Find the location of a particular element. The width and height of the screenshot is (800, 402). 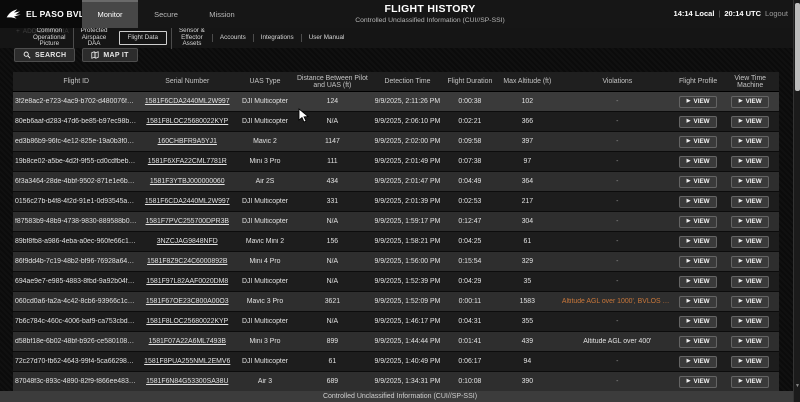

detection-time-cell: 9/9/2025, 1:34:31 PM is located at coordinates (407, 381).